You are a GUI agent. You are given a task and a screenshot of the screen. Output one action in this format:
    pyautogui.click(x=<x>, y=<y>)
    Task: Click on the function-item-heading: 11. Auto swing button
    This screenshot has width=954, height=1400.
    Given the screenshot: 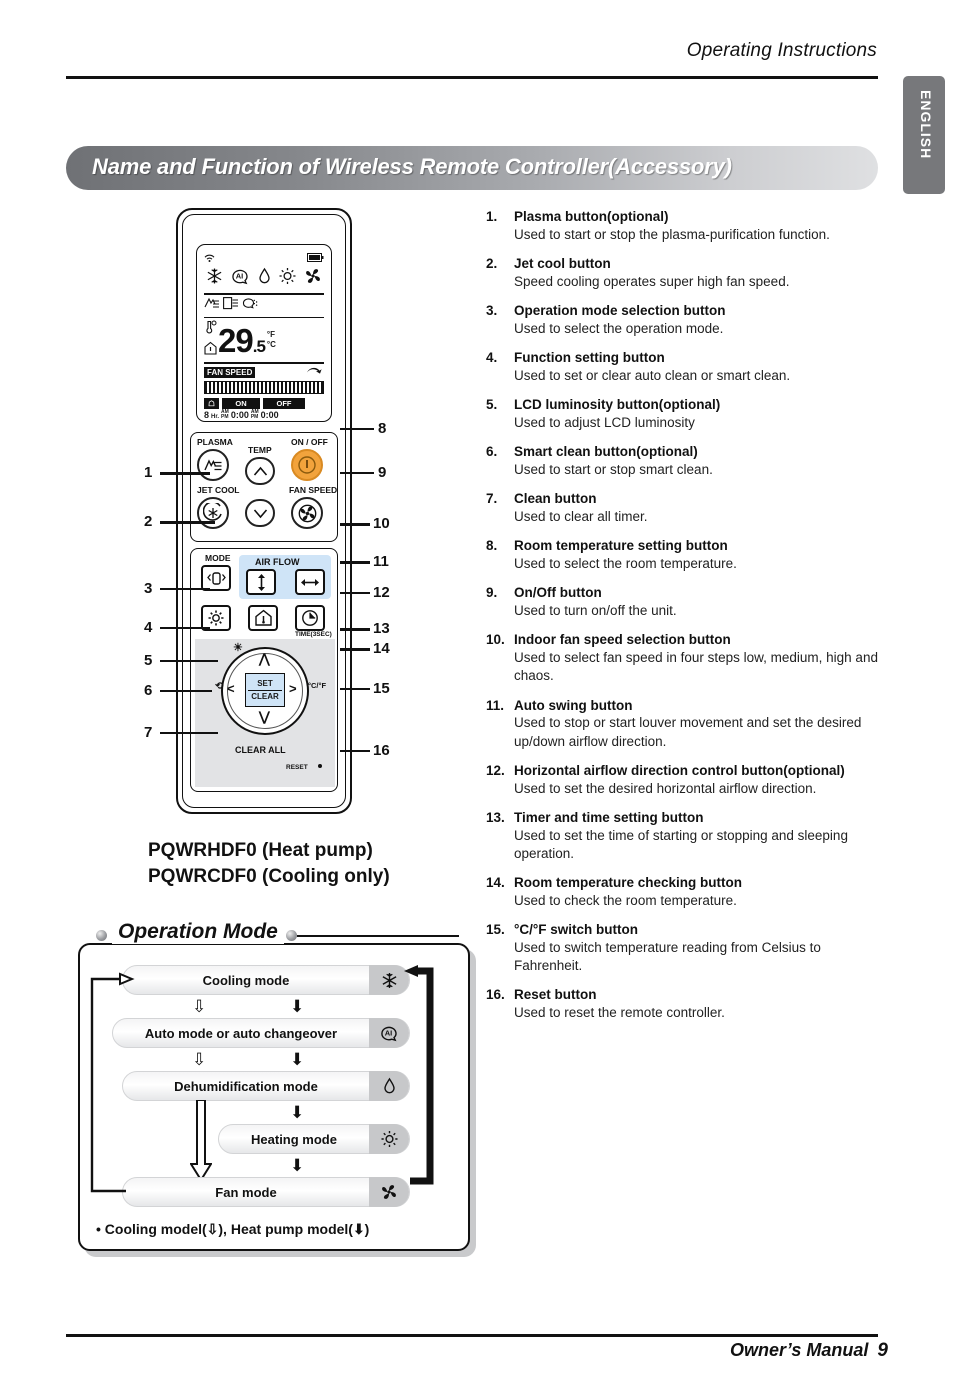 What is the action you would take?
    pyautogui.click(x=686, y=706)
    